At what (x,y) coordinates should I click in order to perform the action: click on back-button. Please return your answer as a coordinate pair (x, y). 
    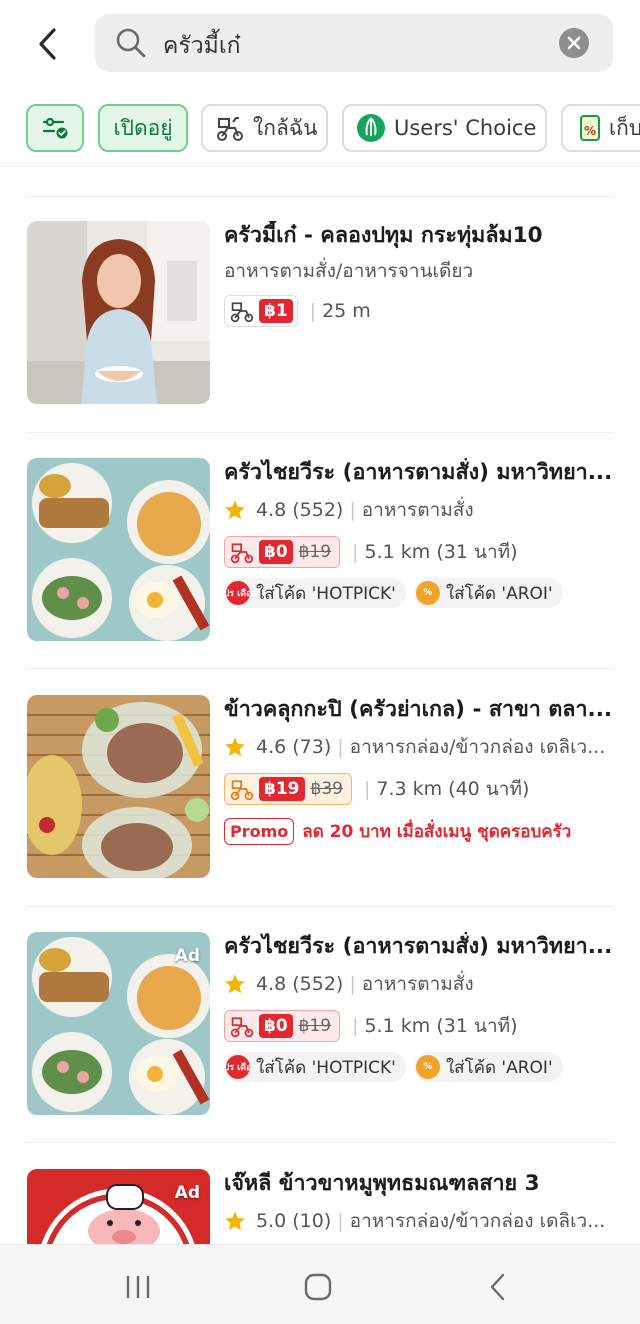
    Looking at the image, I should click on (48, 44).